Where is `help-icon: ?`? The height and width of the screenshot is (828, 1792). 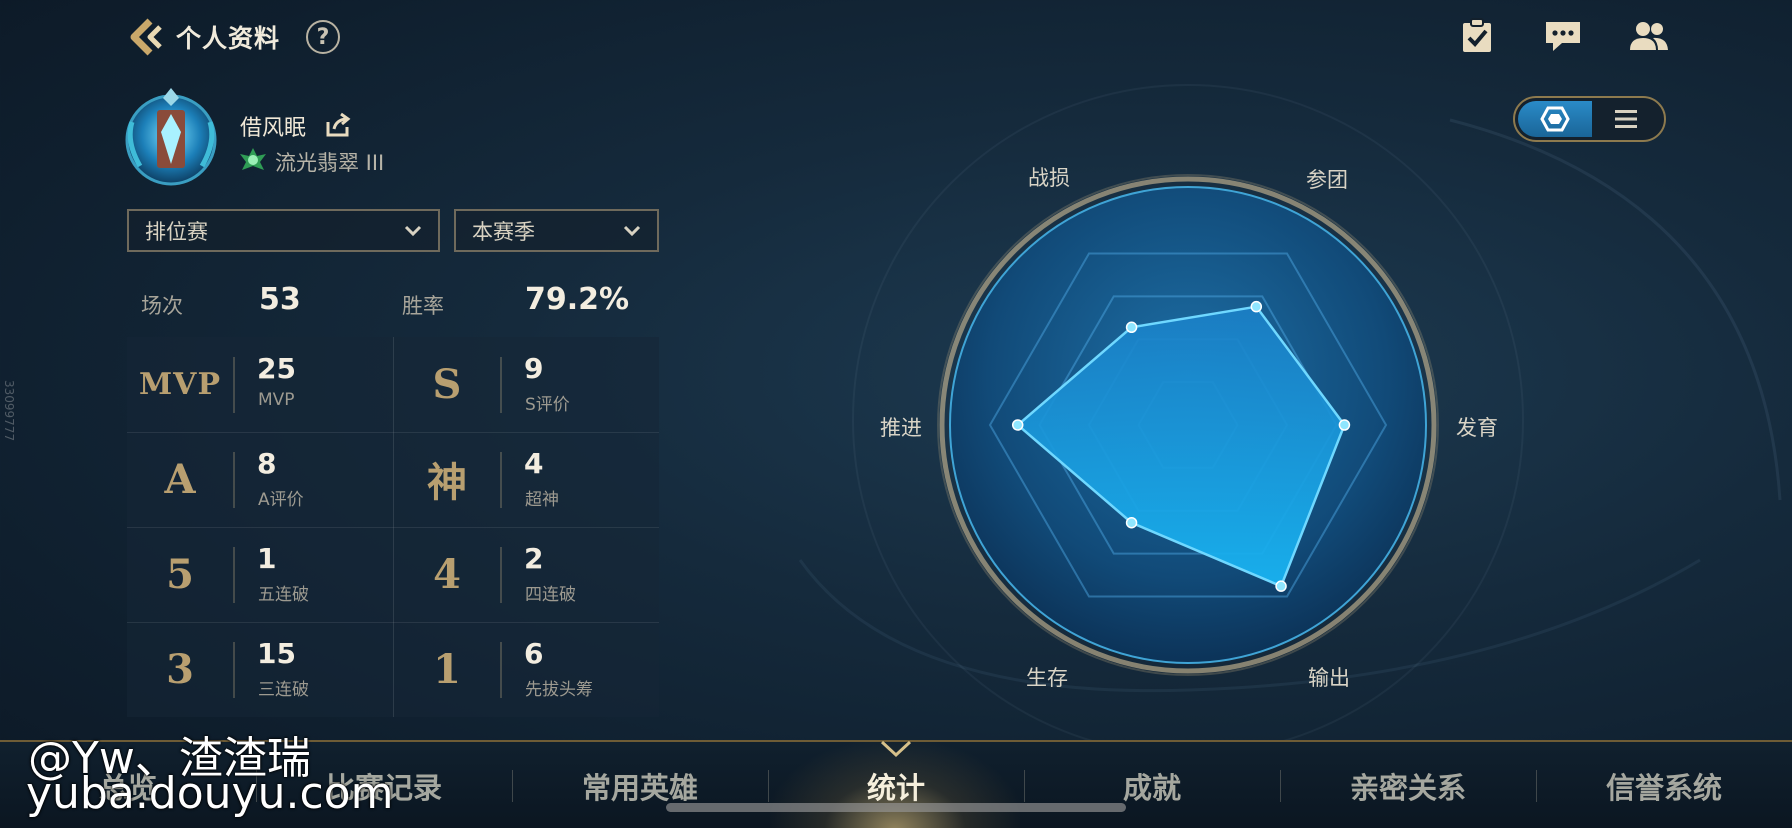 help-icon: ? is located at coordinates (323, 37).